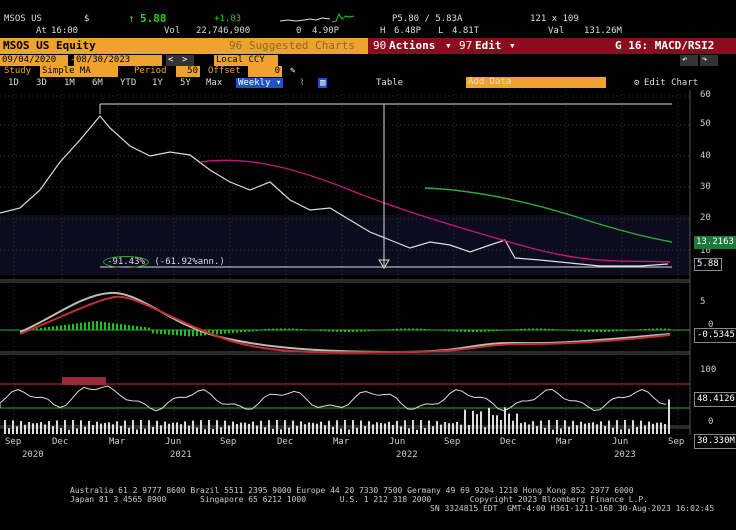 This screenshot has height=530, width=736. I want to click on gear-icon: ⚙, so click(636, 83).